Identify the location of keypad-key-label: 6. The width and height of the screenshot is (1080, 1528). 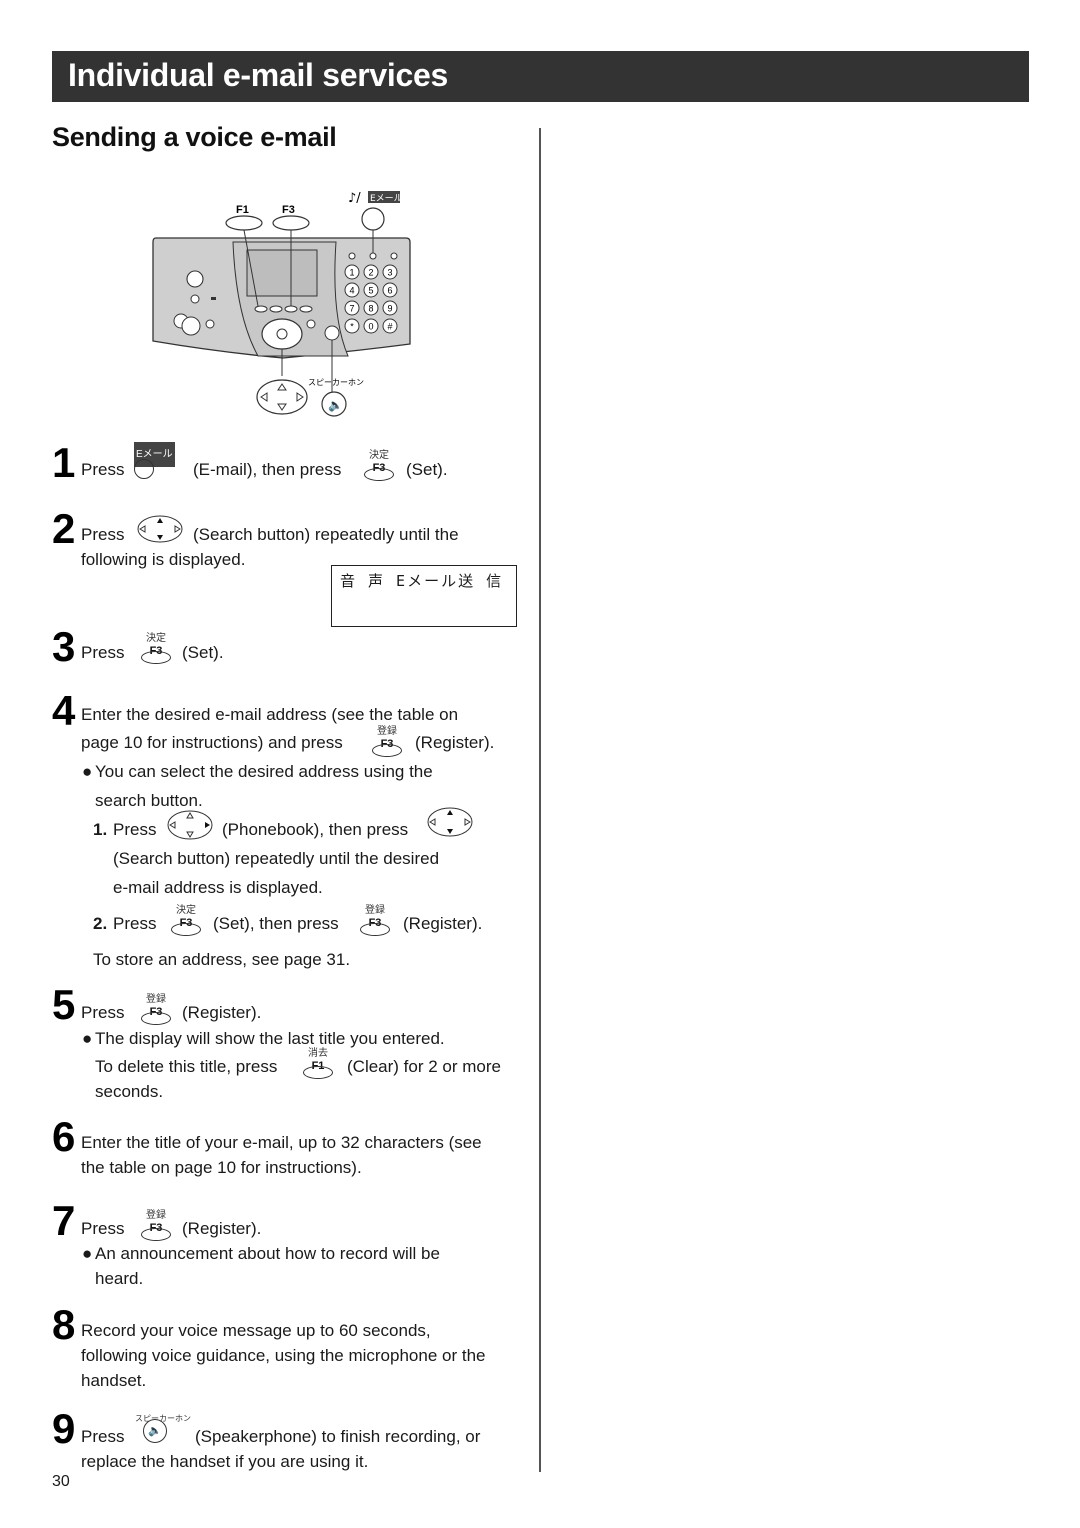
(389, 291).